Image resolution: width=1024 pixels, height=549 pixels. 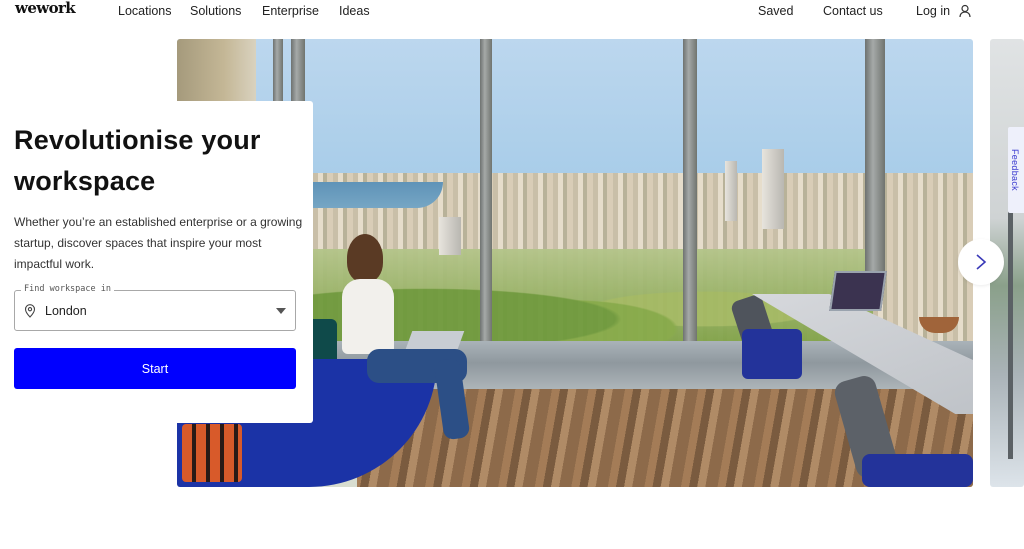 I want to click on wework-logo: wework, so click(x=45, y=8).